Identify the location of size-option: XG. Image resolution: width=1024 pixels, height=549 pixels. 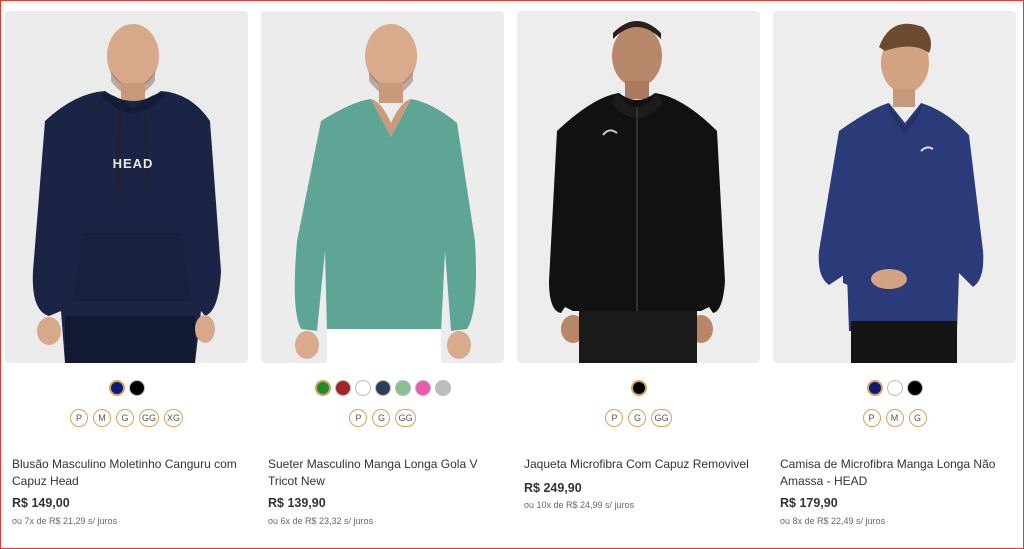
(174, 418).